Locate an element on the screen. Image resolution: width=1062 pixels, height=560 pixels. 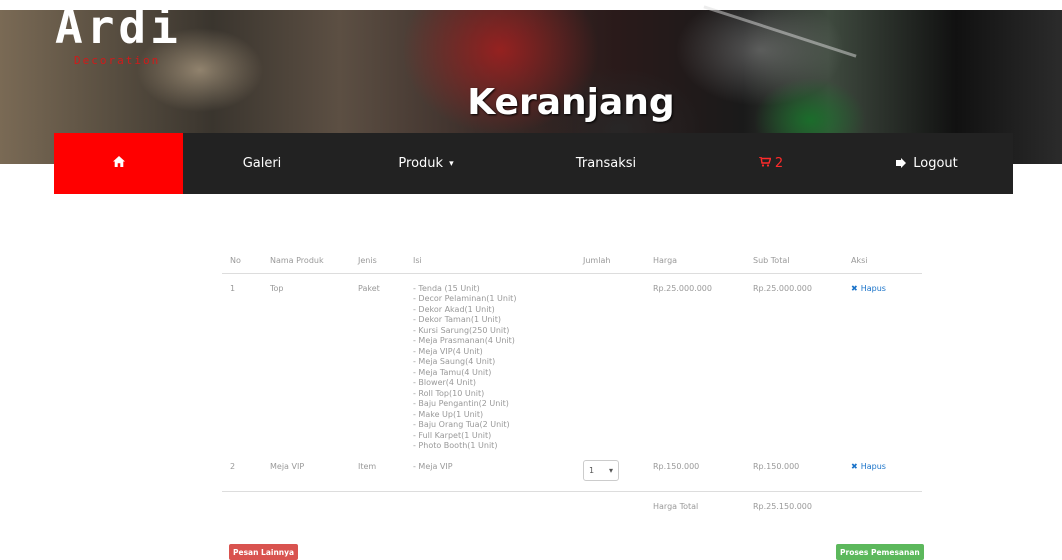
isi-item: - Meja Saung(4 Unit) is located at coordinates (454, 361).